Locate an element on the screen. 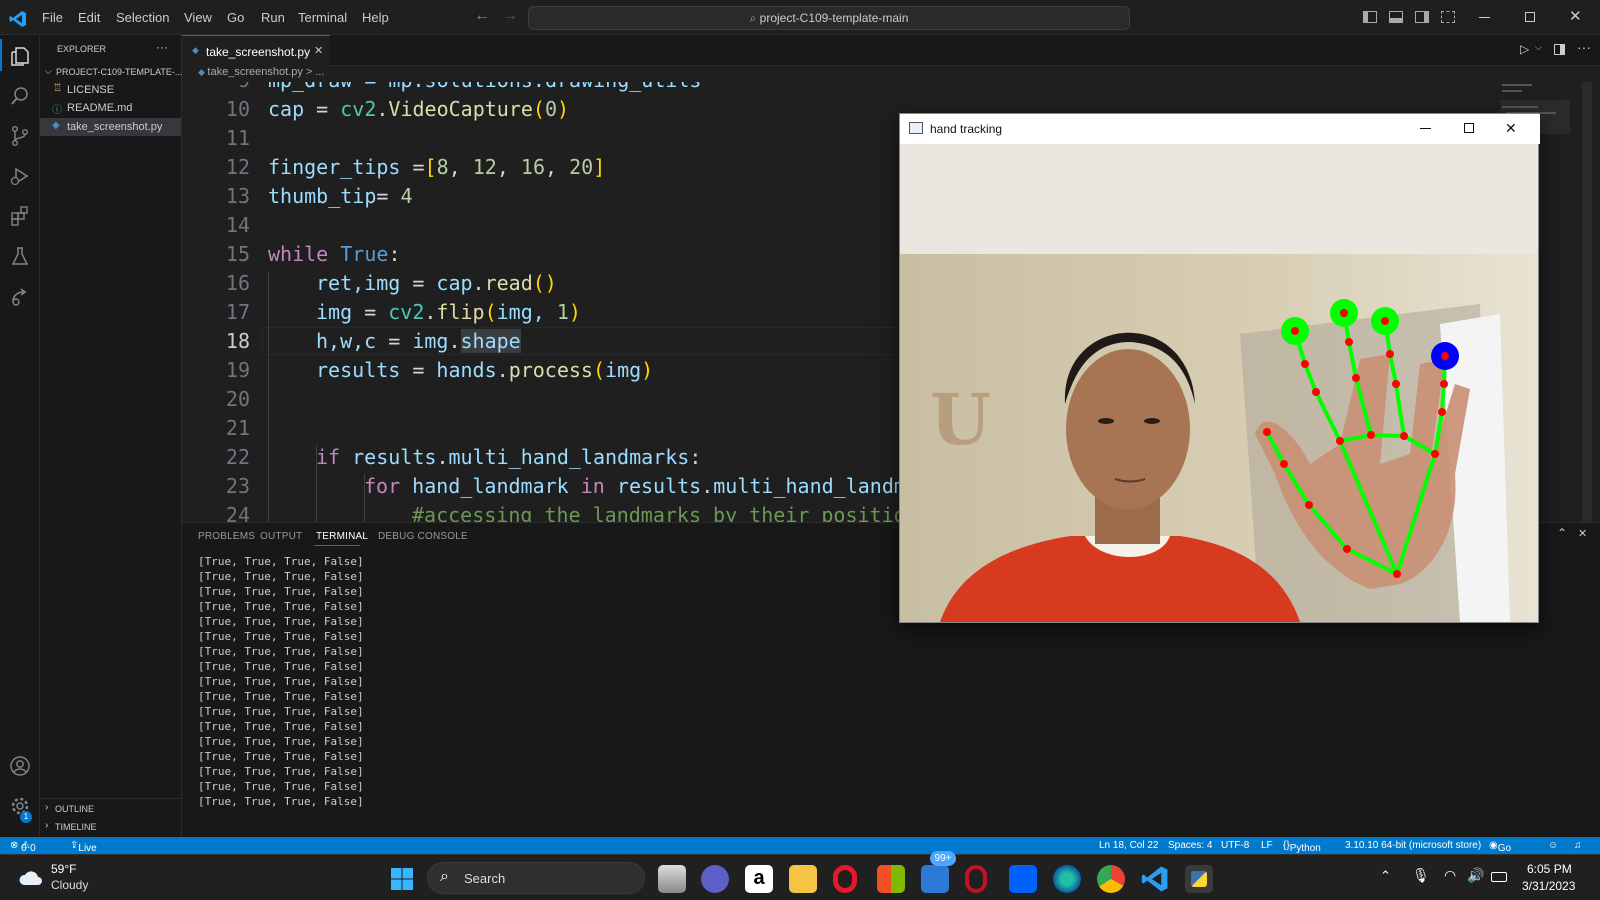 The width and height of the screenshot is (1600, 900). toggle-secondary-sidebar-icon is located at coordinates (1422, 17).